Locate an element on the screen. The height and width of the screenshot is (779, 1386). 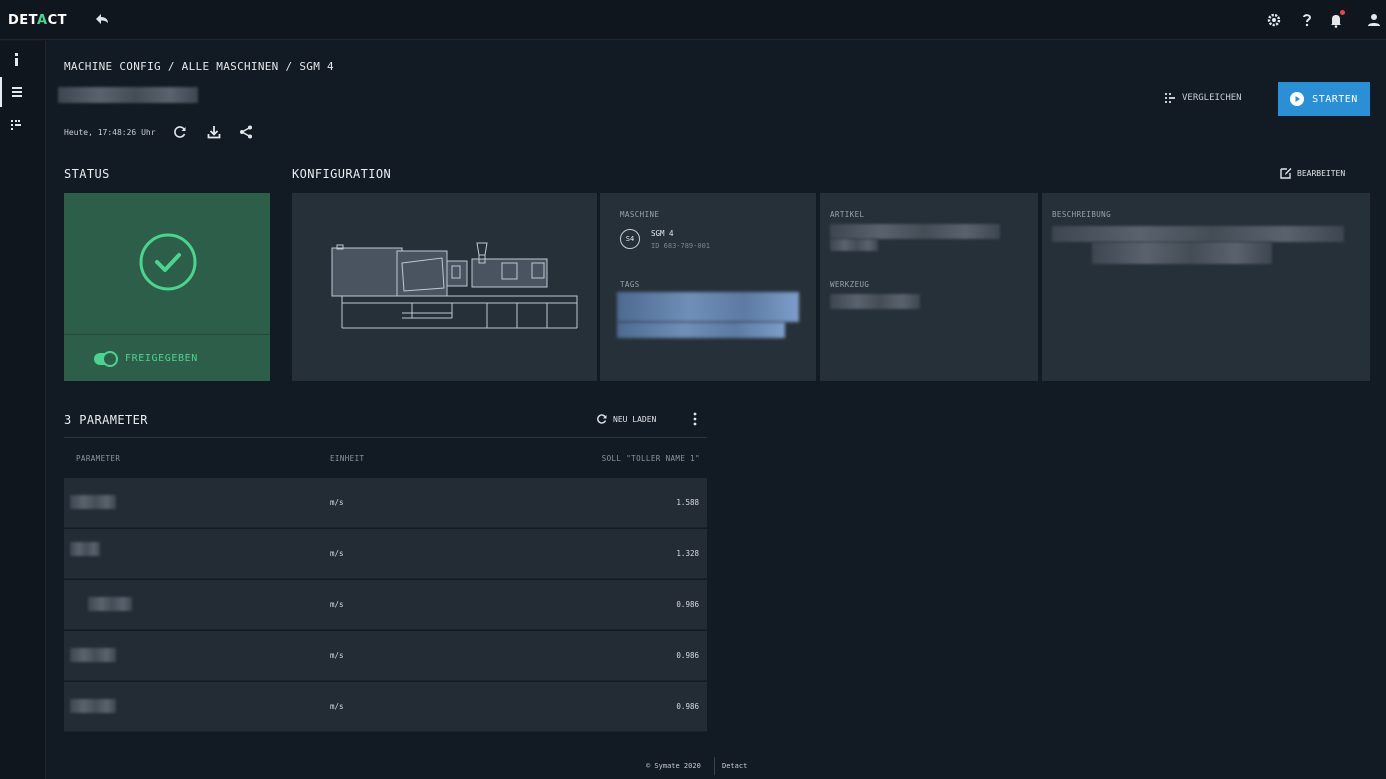
werkzeug-redacted is located at coordinates (875, 301).